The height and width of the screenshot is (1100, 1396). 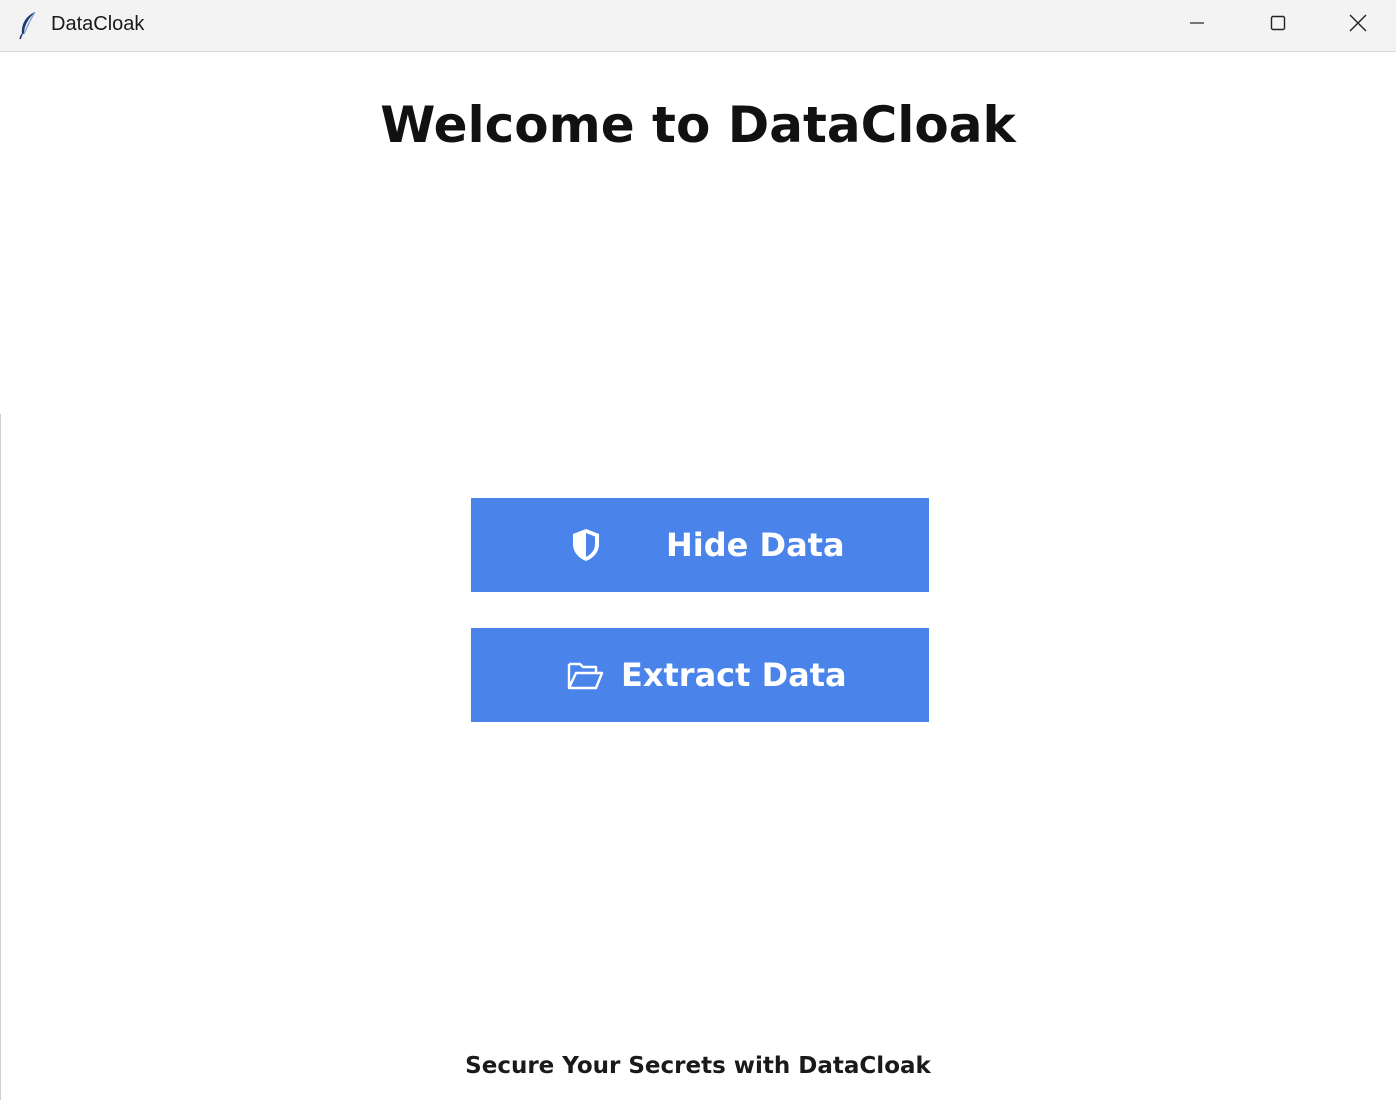 I want to click on hide-data-button: Hide Data, so click(x=700, y=545).